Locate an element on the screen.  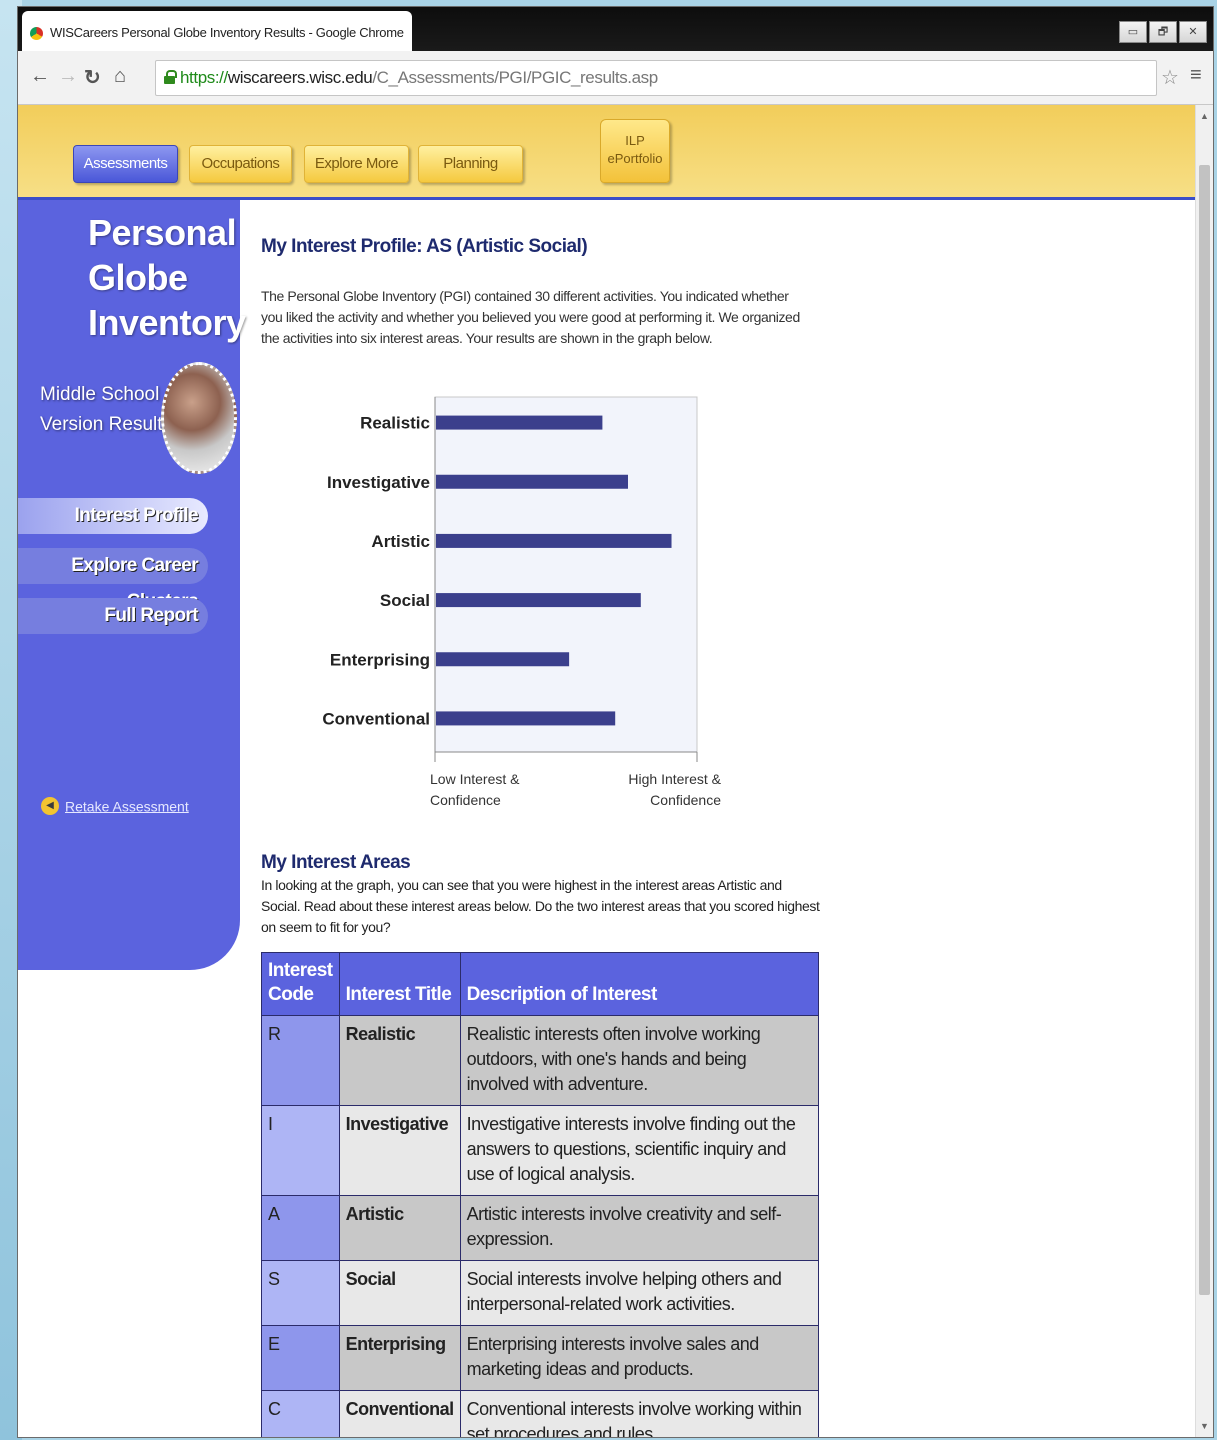
sidebar-subtitle: Middle School Version Results is located at coordinates (106, 410).